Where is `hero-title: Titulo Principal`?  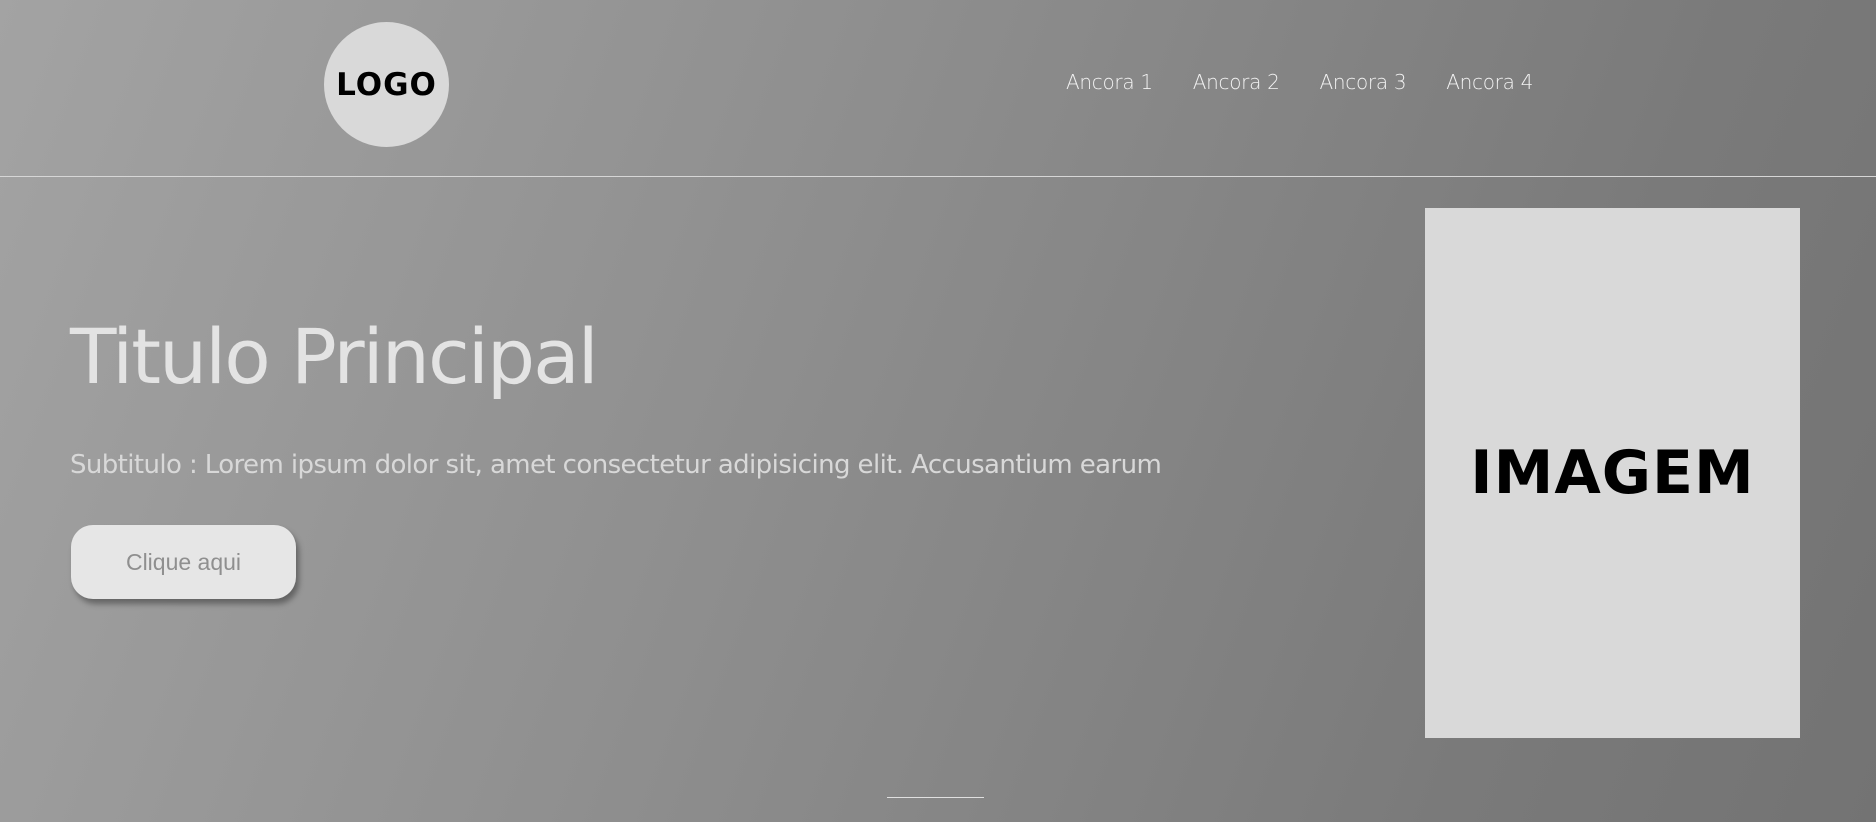 hero-title: Titulo Principal is located at coordinates (334, 356).